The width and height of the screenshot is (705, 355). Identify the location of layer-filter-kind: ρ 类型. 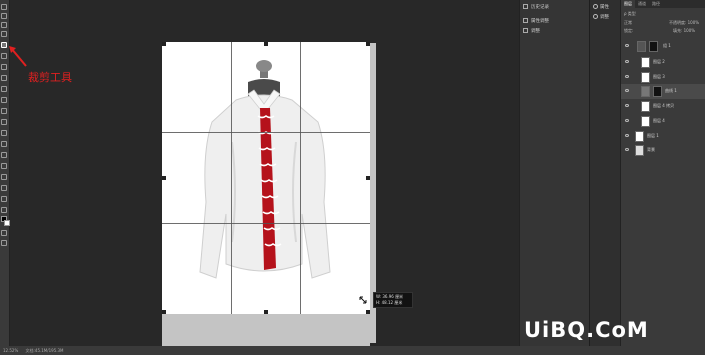
(630, 14).